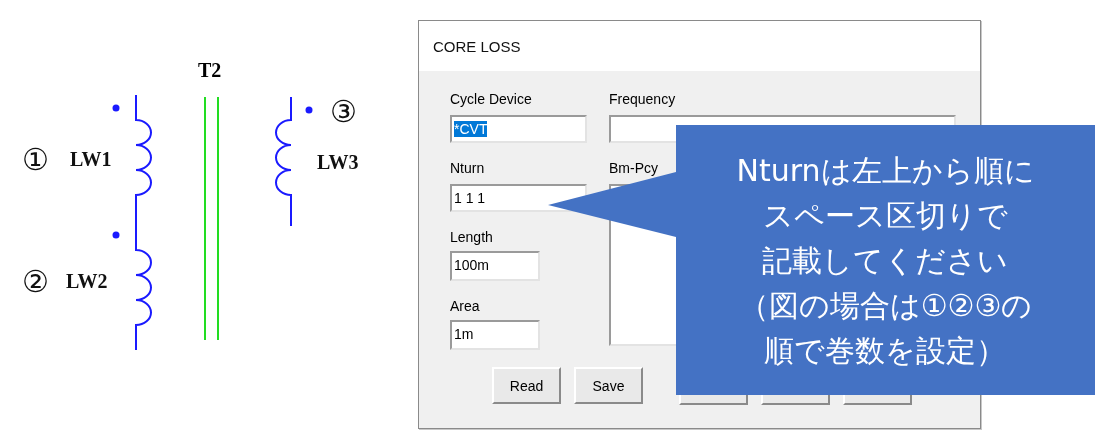  I want to click on transformer-label: T2, so click(210, 70).